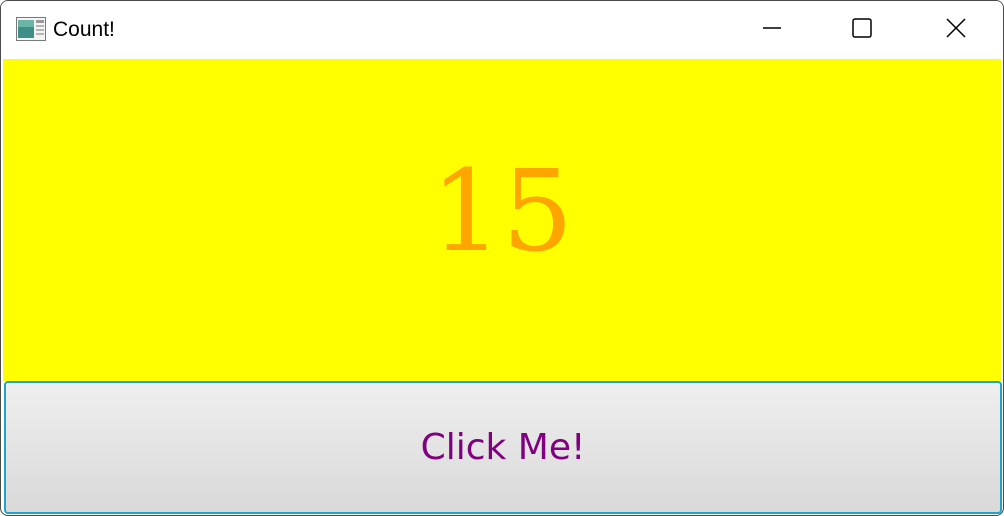  Describe the element at coordinates (31, 29) in the screenshot. I see `app-window-icon` at that location.